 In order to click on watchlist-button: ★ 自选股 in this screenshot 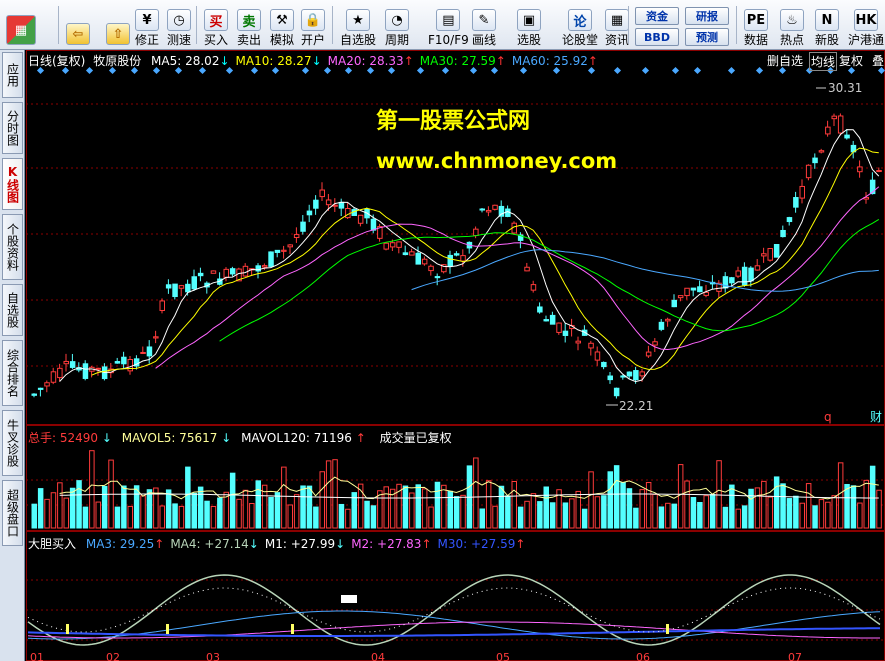, I will do `click(358, 25)`.